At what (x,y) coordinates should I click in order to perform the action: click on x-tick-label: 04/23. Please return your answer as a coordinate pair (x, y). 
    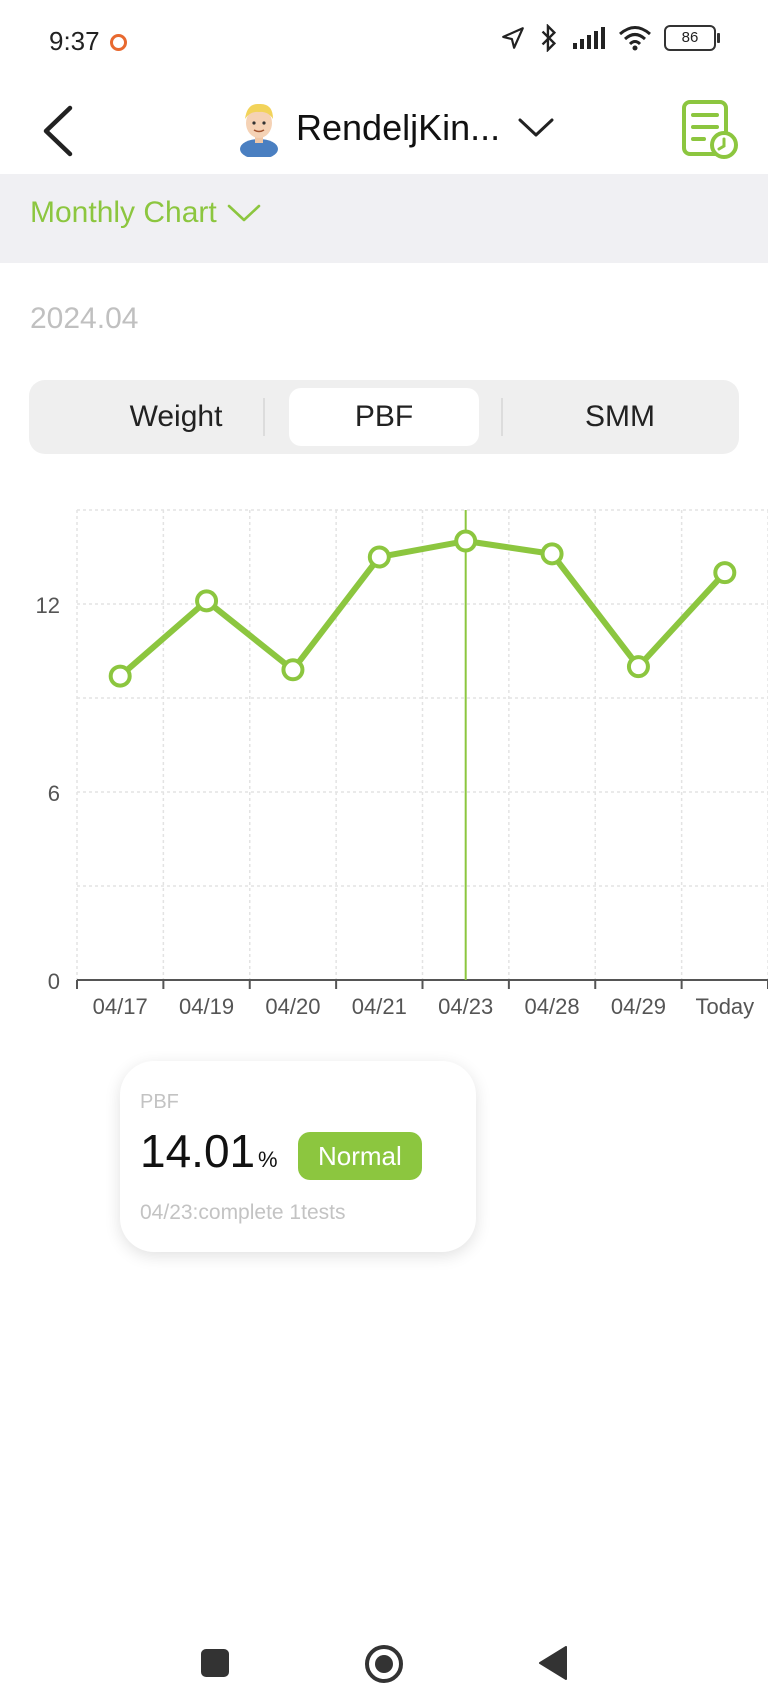
    Looking at the image, I should click on (465, 1006).